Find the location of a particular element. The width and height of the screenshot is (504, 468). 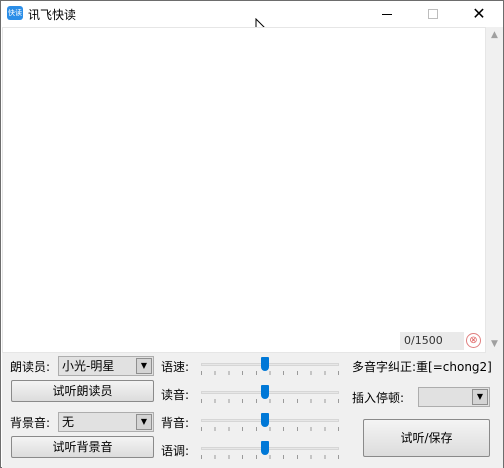

close-icon: ✕ is located at coordinates (479, 13).